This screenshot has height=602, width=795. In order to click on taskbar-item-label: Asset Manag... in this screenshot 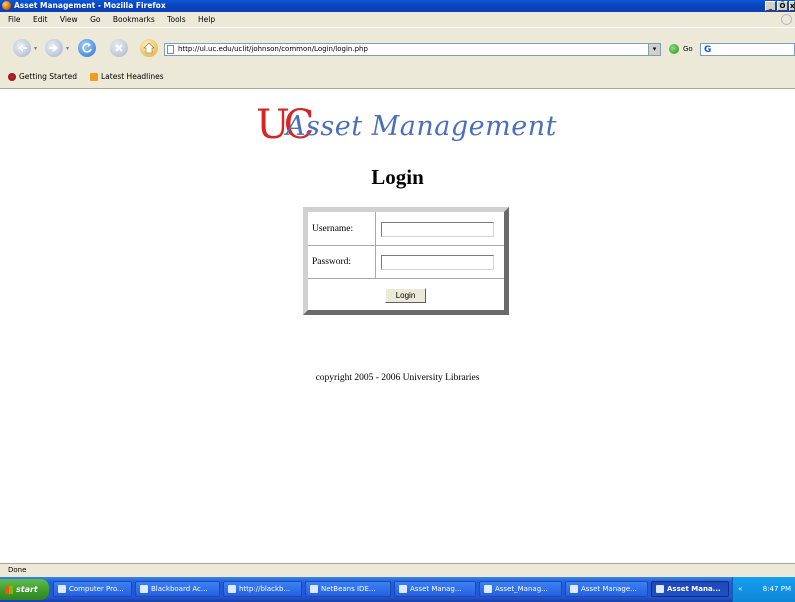, I will do `click(436, 589)`.